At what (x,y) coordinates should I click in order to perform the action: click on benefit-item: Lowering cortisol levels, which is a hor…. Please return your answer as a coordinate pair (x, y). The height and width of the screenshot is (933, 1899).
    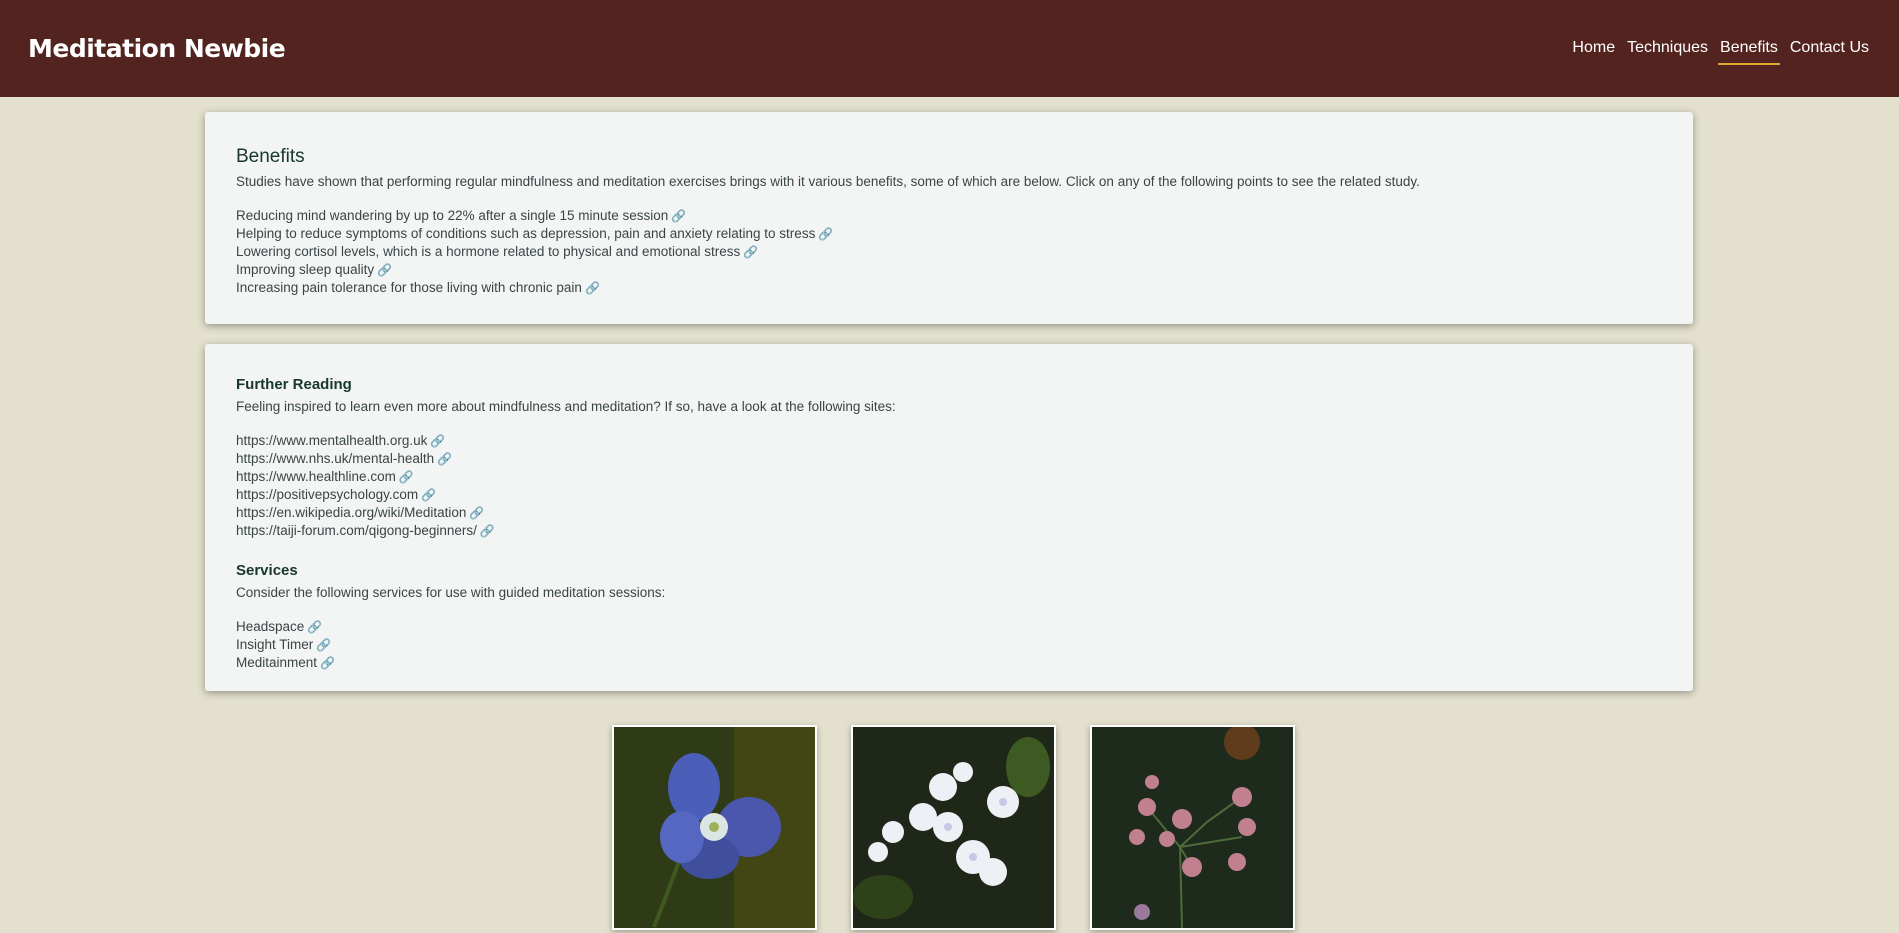
    Looking at the image, I should click on (949, 252).